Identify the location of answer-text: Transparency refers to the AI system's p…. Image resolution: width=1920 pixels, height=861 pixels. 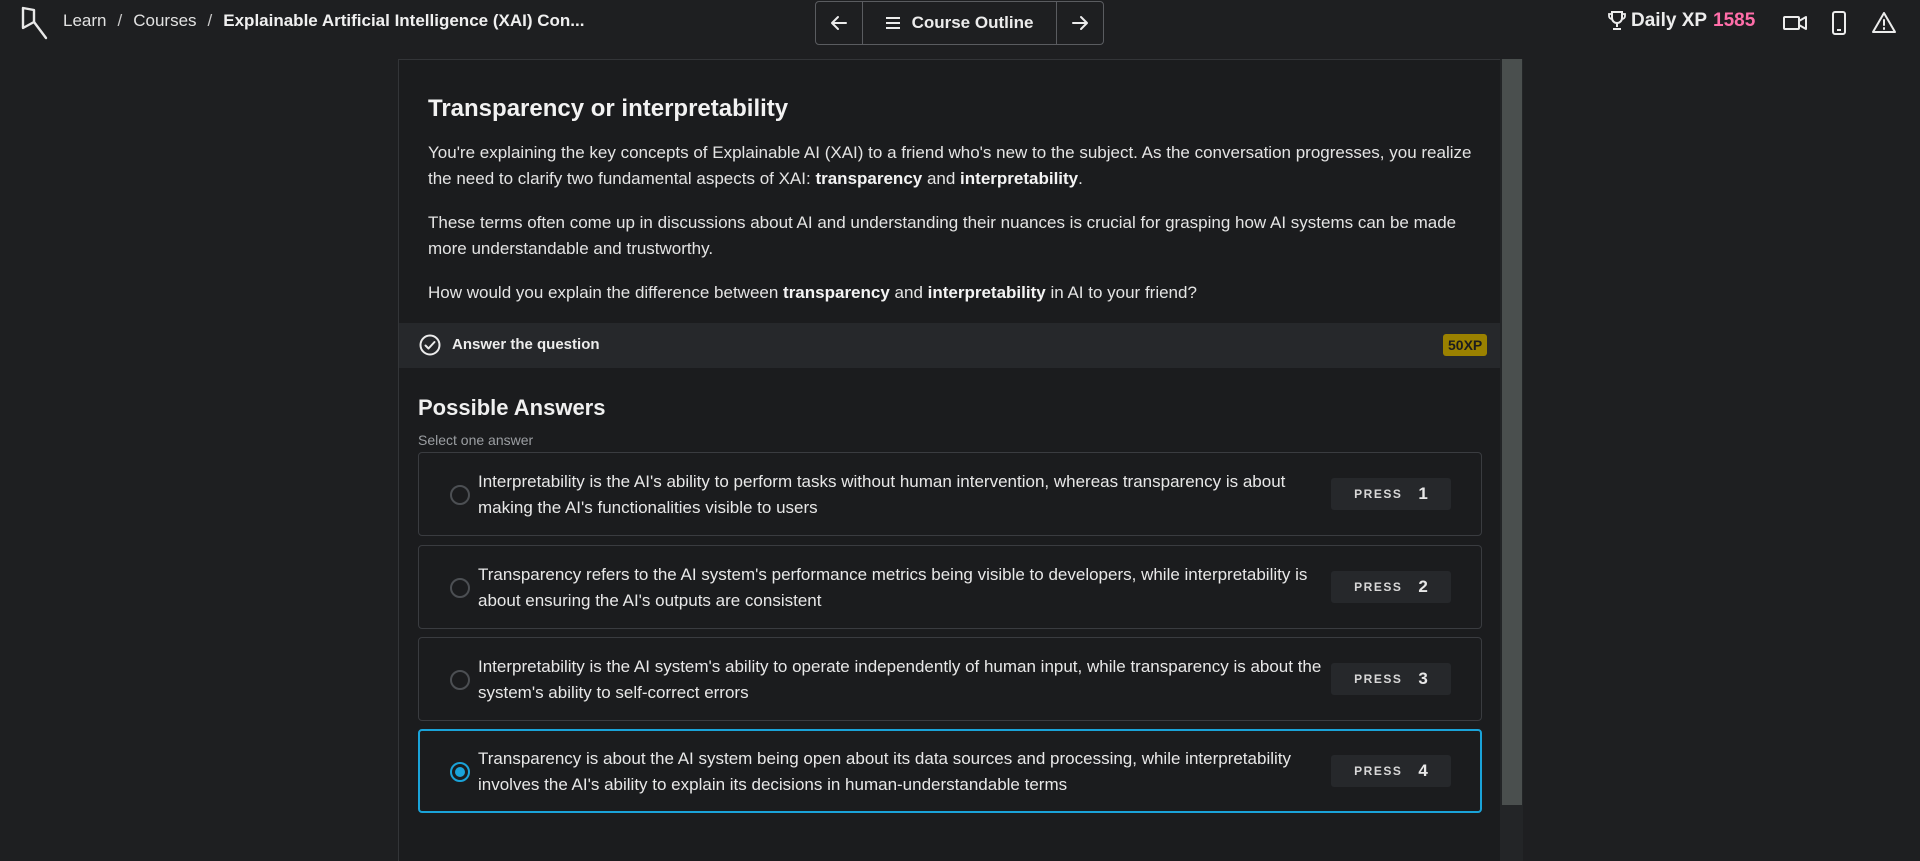
(893, 587).